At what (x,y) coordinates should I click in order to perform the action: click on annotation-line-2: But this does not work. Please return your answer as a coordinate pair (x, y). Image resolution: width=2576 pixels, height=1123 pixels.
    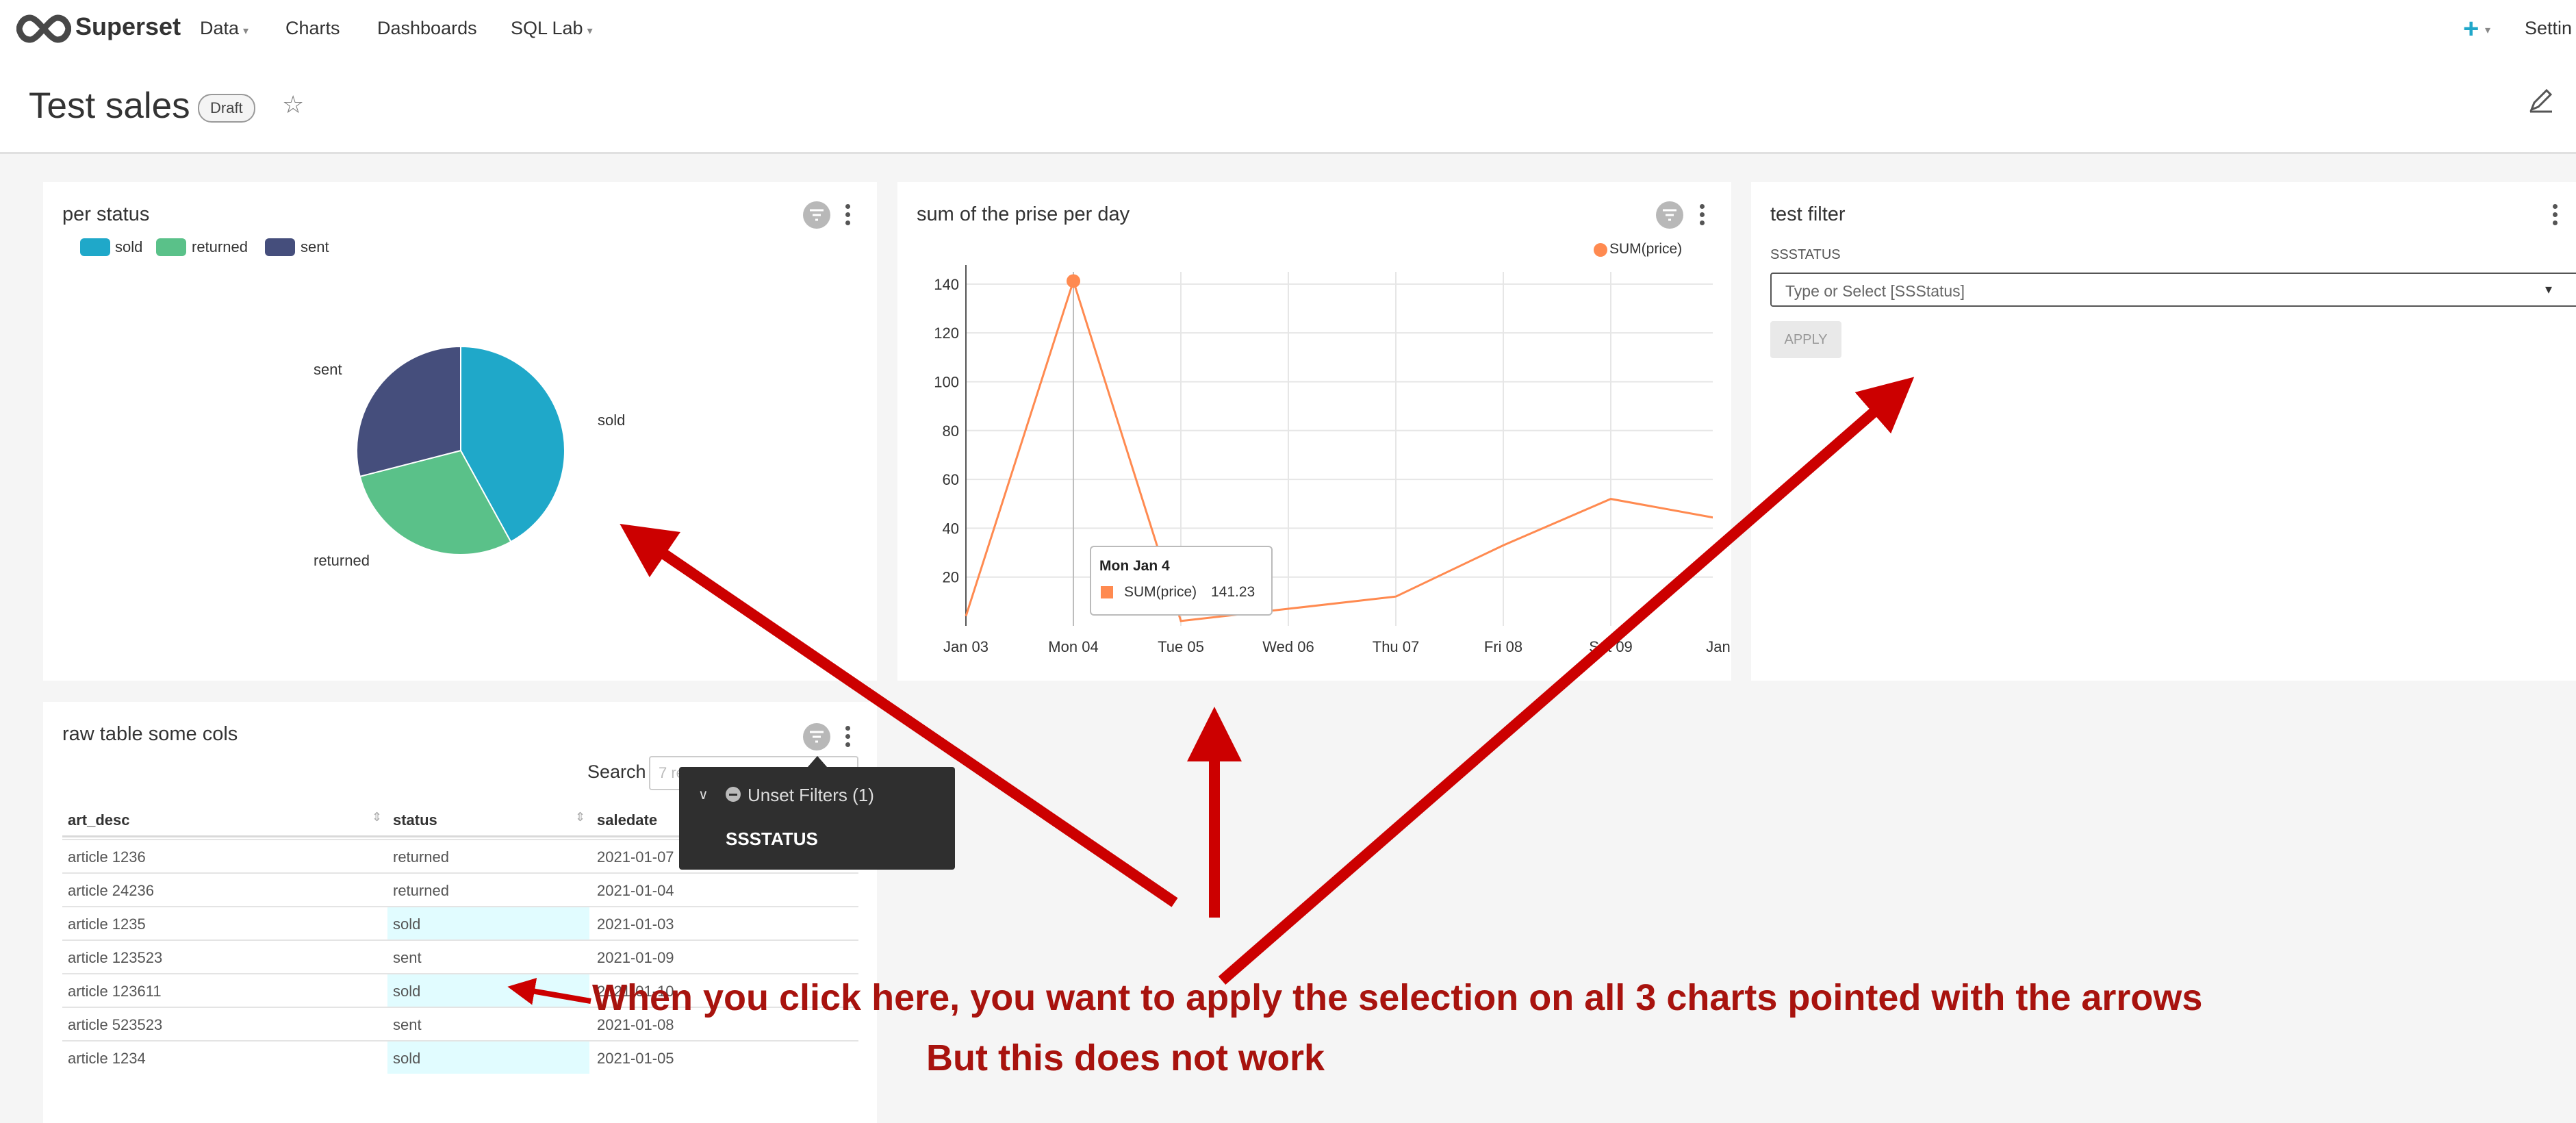
    Looking at the image, I should click on (1125, 1057).